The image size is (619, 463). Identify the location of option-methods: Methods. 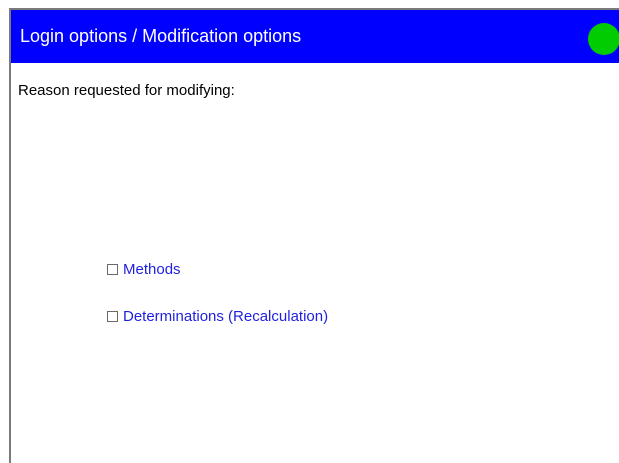
(144, 269).